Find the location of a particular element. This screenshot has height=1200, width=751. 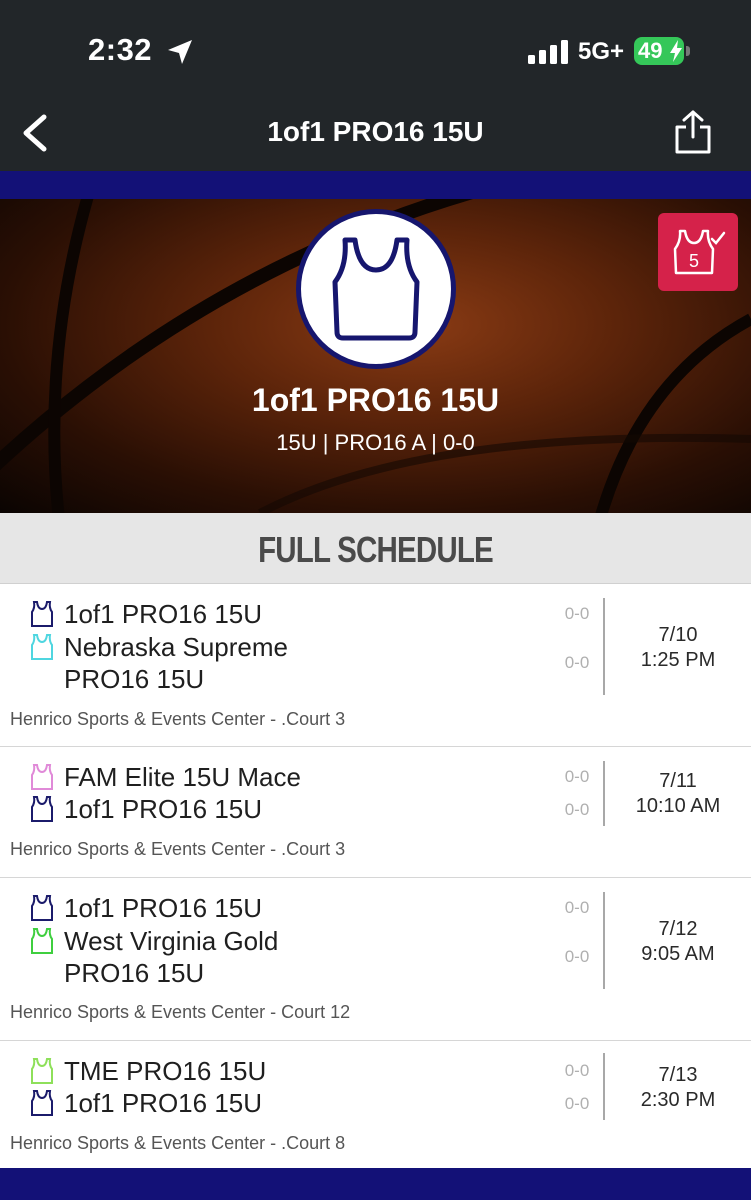

games-badge: 5 is located at coordinates (698, 252).